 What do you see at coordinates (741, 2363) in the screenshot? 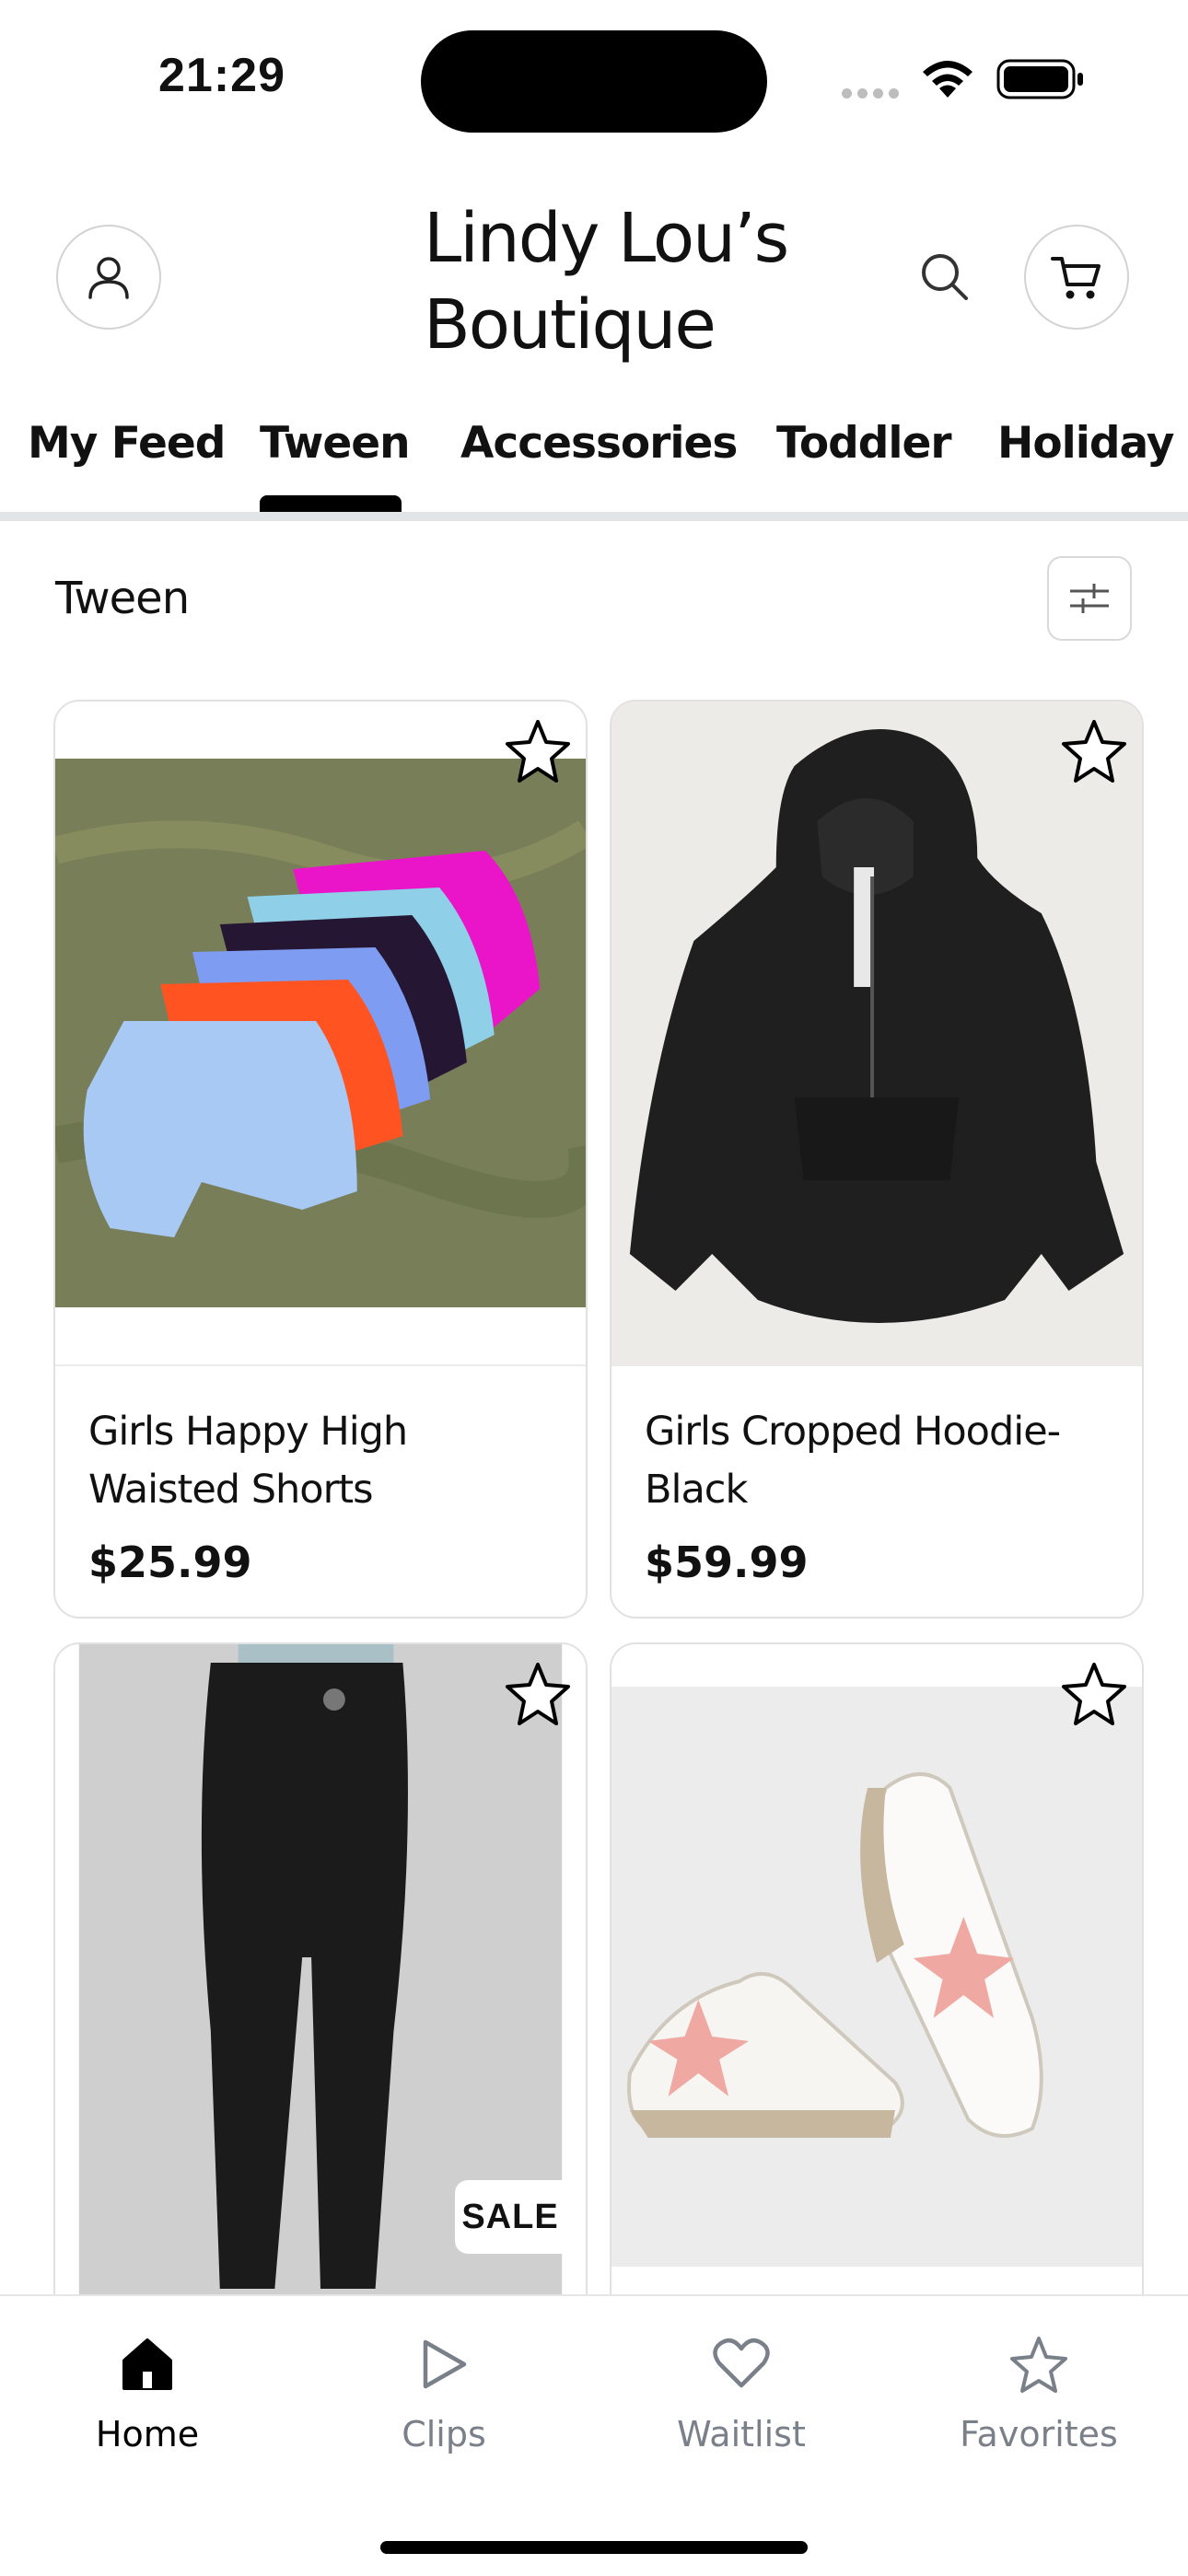
I see `heart-icon` at bounding box center [741, 2363].